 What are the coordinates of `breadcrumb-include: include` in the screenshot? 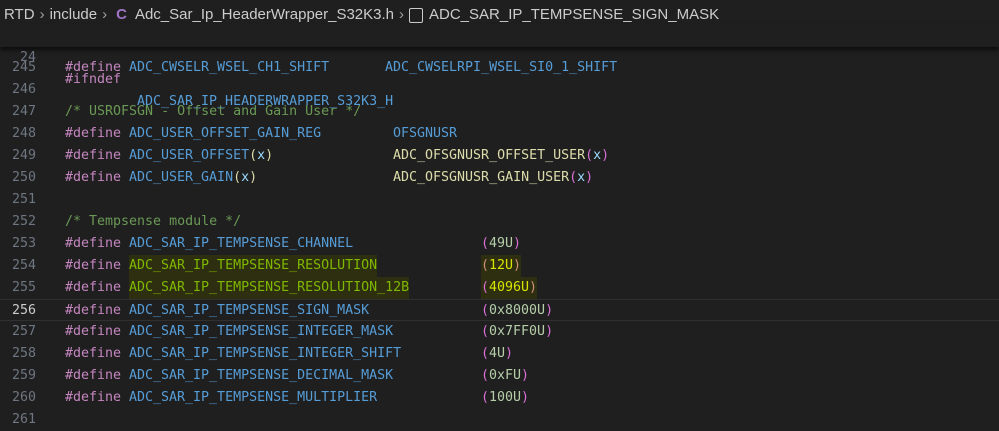 It's located at (74, 14).